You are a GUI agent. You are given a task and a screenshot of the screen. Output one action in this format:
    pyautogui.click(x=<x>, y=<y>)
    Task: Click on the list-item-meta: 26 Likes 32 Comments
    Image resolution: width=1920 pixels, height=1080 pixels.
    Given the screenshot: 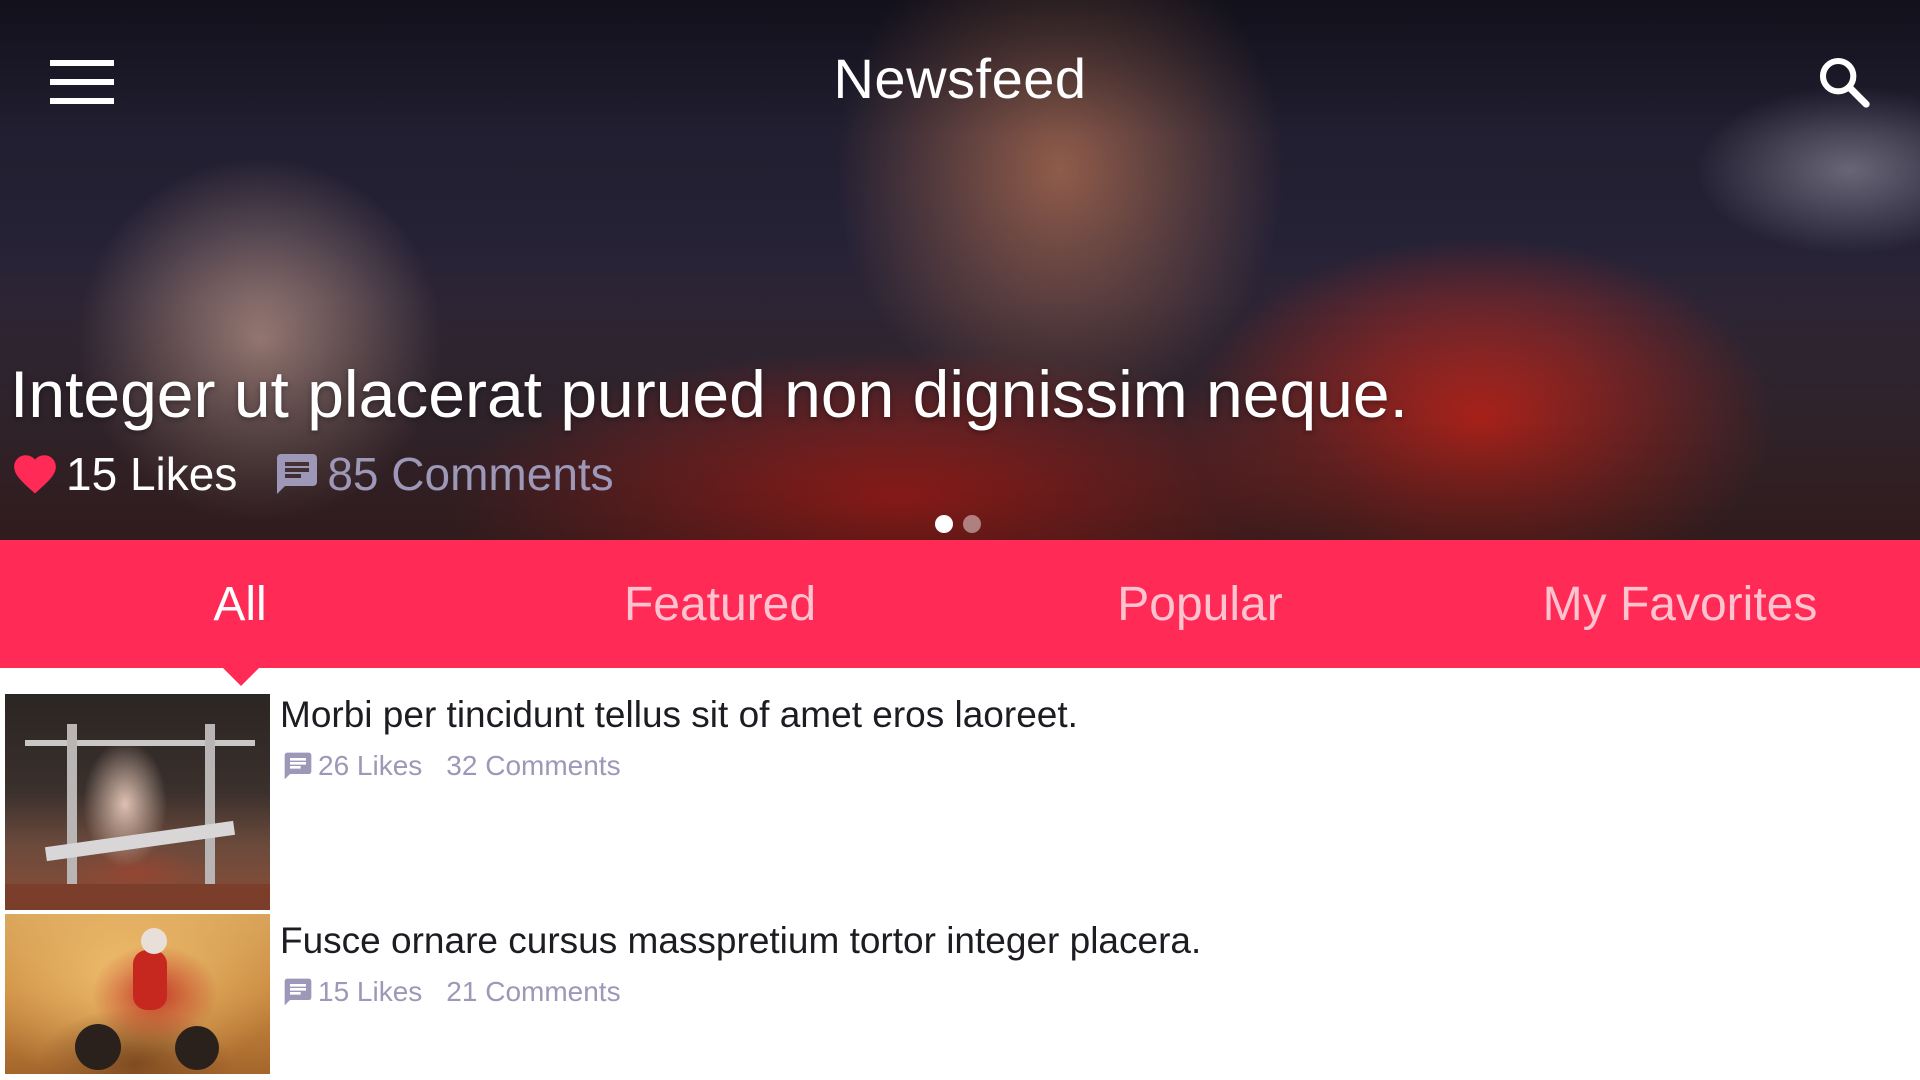 What is the action you would take?
    pyautogui.click(x=451, y=766)
    